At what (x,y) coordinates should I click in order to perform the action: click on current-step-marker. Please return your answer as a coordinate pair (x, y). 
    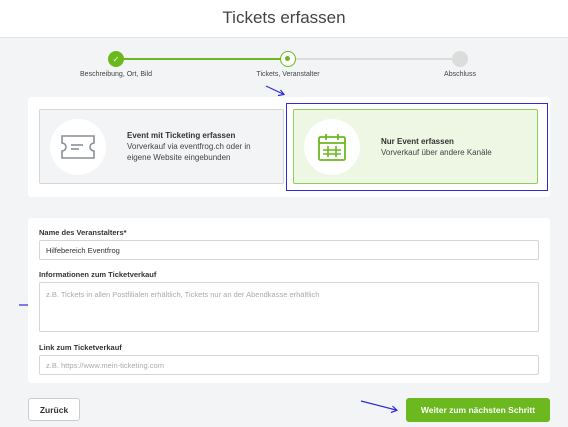
    Looking at the image, I should click on (287, 58).